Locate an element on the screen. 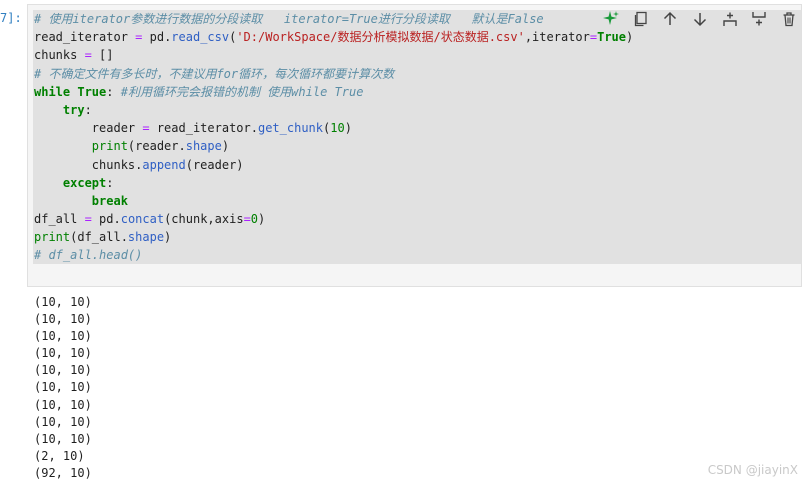 The image size is (812, 489). code-token: # 不确定文件有多长时，不建议用for循环，每次循环都要计算次数 is located at coordinates (214, 73).